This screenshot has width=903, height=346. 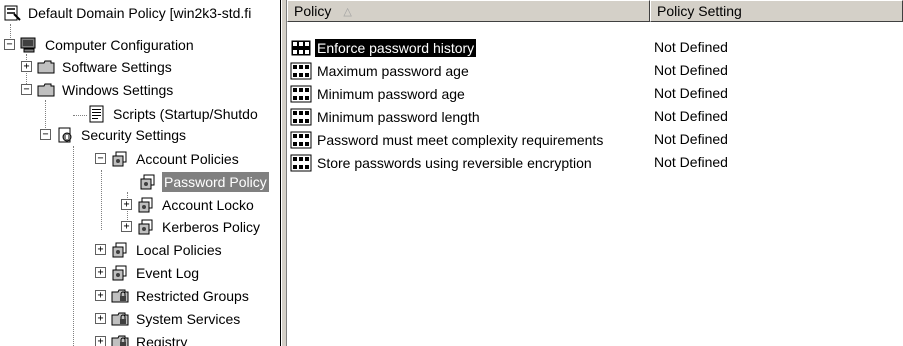 What do you see at coordinates (162, 339) in the screenshot?
I see `tree-item-label: Registry` at bounding box center [162, 339].